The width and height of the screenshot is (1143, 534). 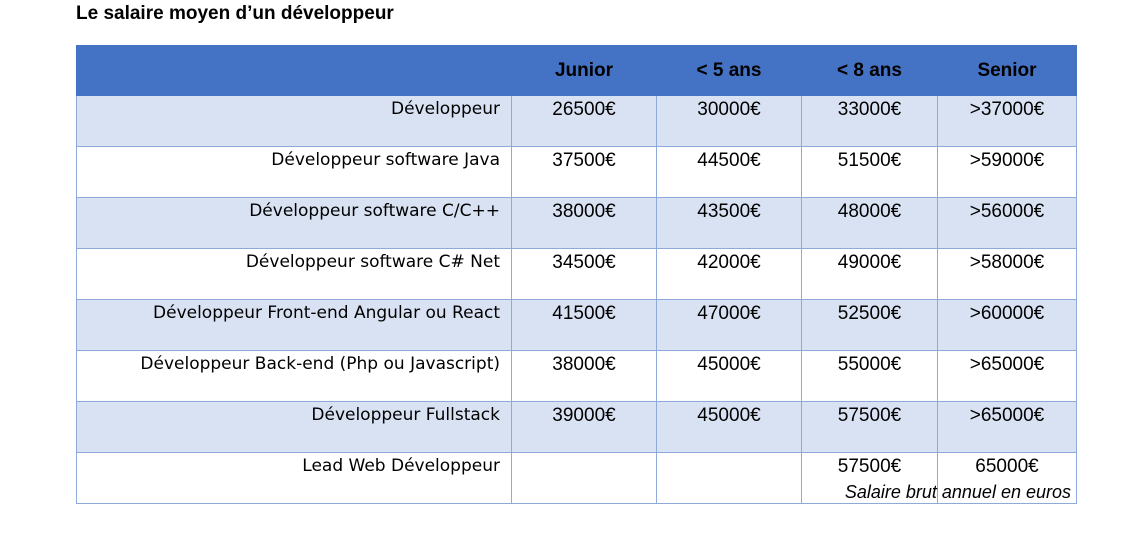 I want to click on header-cell-senior: Senior, so click(x=1007, y=70).